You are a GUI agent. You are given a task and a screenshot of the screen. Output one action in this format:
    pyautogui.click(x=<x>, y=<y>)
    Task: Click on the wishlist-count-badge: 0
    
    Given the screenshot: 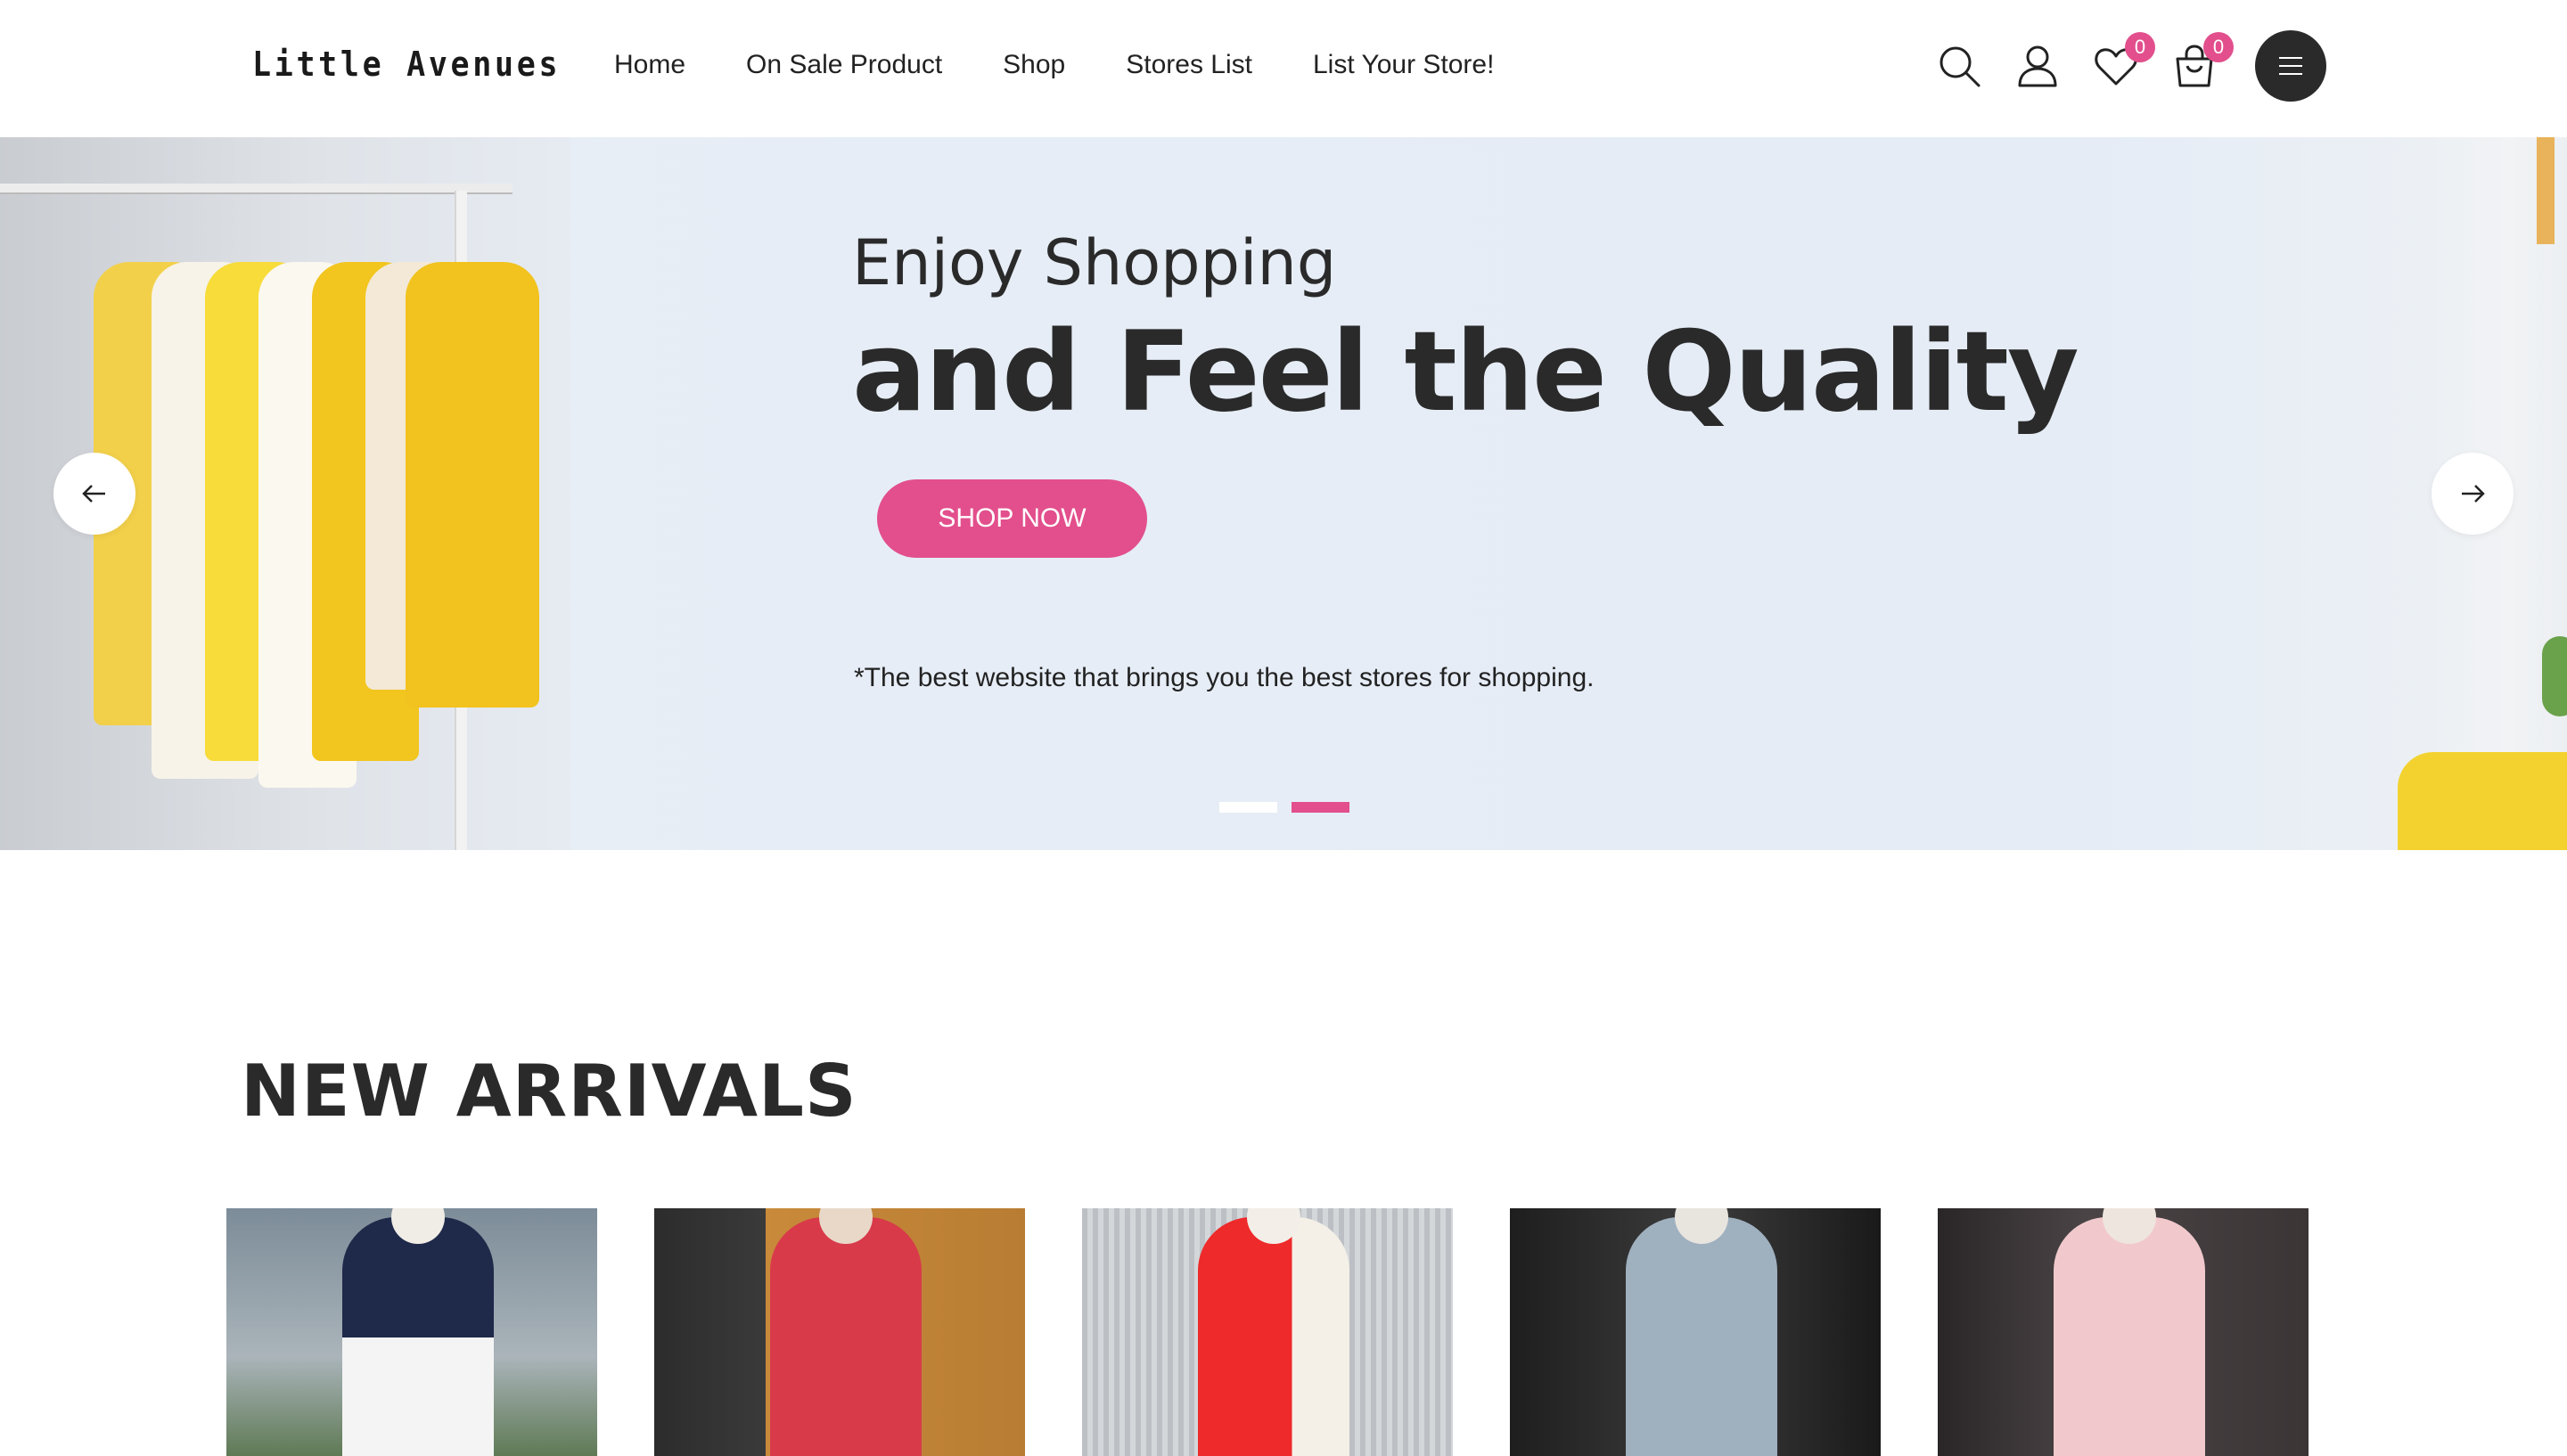 What is the action you would take?
    pyautogui.click(x=2140, y=47)
    